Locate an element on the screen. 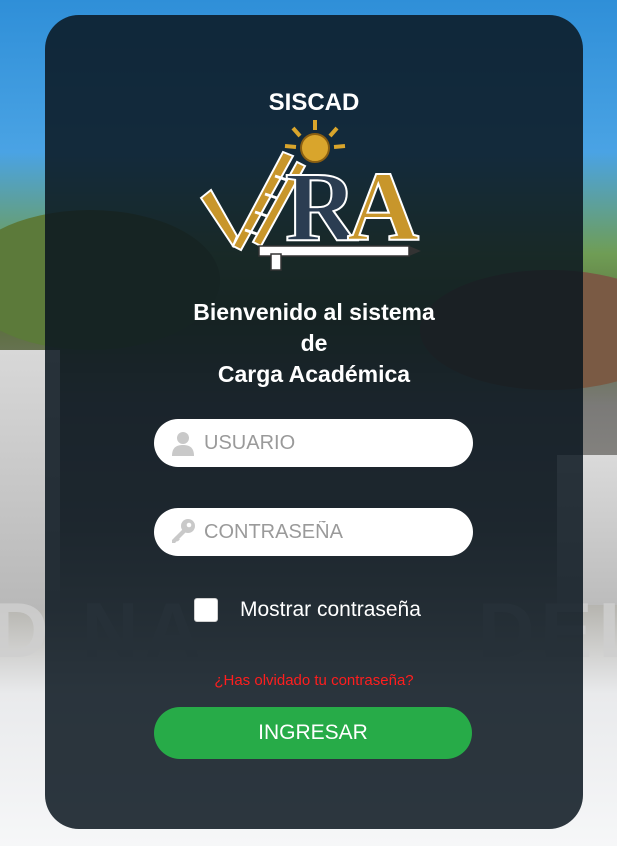  show-password-checkbox is located at coordinates (206, 610).